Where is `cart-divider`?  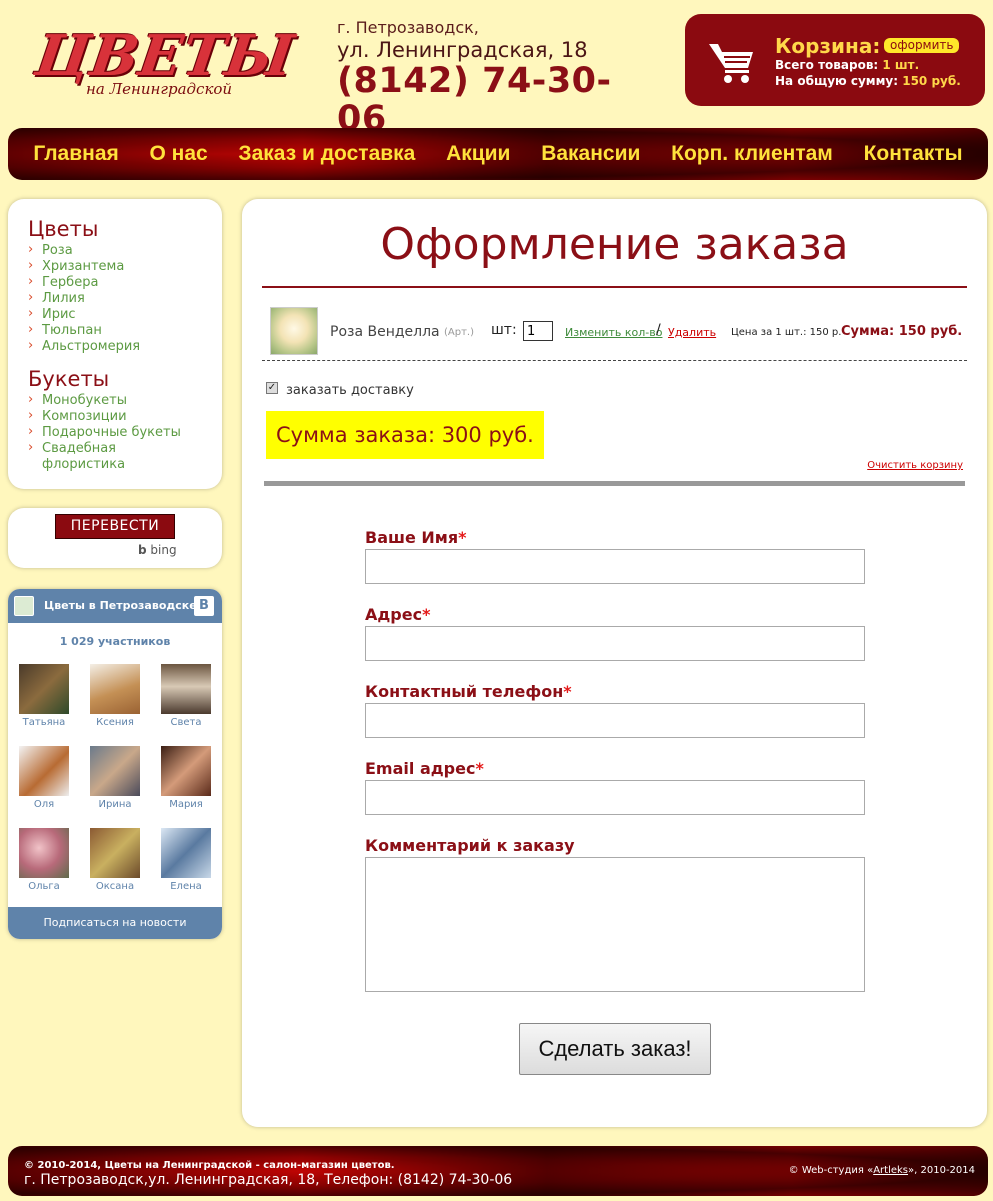 cart-divider is located at coordinates (614, 483).